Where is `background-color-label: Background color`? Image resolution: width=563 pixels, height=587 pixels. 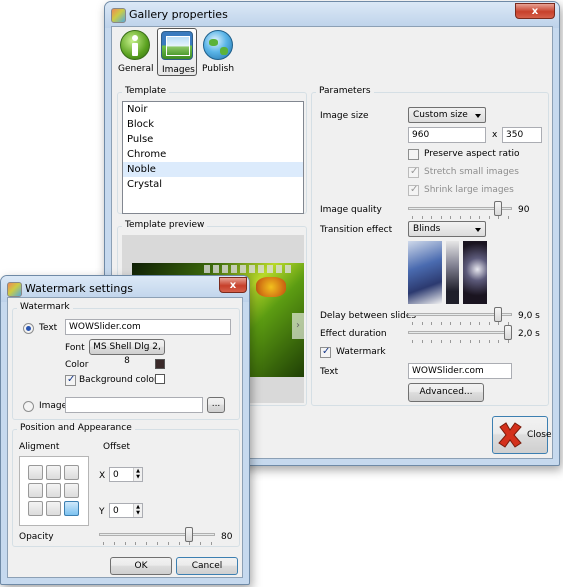 background-color-label: Background color is located at coordinates (118, 380).